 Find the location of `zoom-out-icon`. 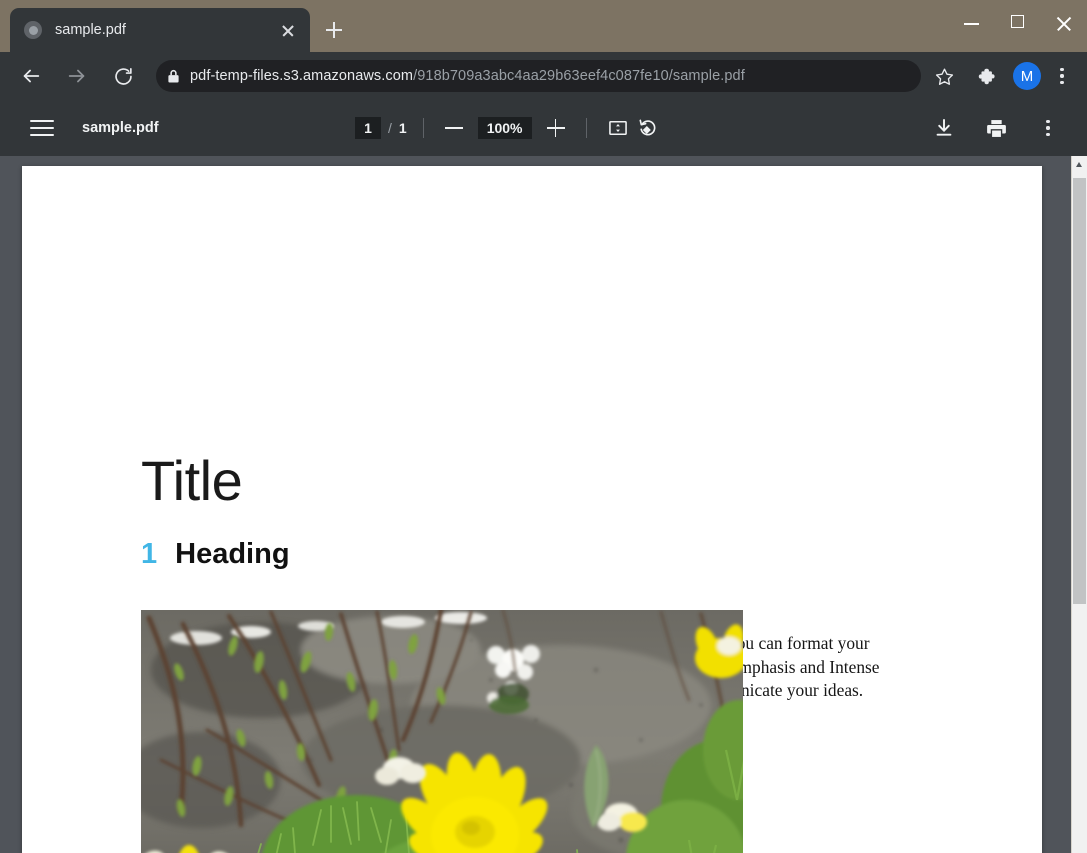

zoom-out-icon is located at coordinates (454, 128).